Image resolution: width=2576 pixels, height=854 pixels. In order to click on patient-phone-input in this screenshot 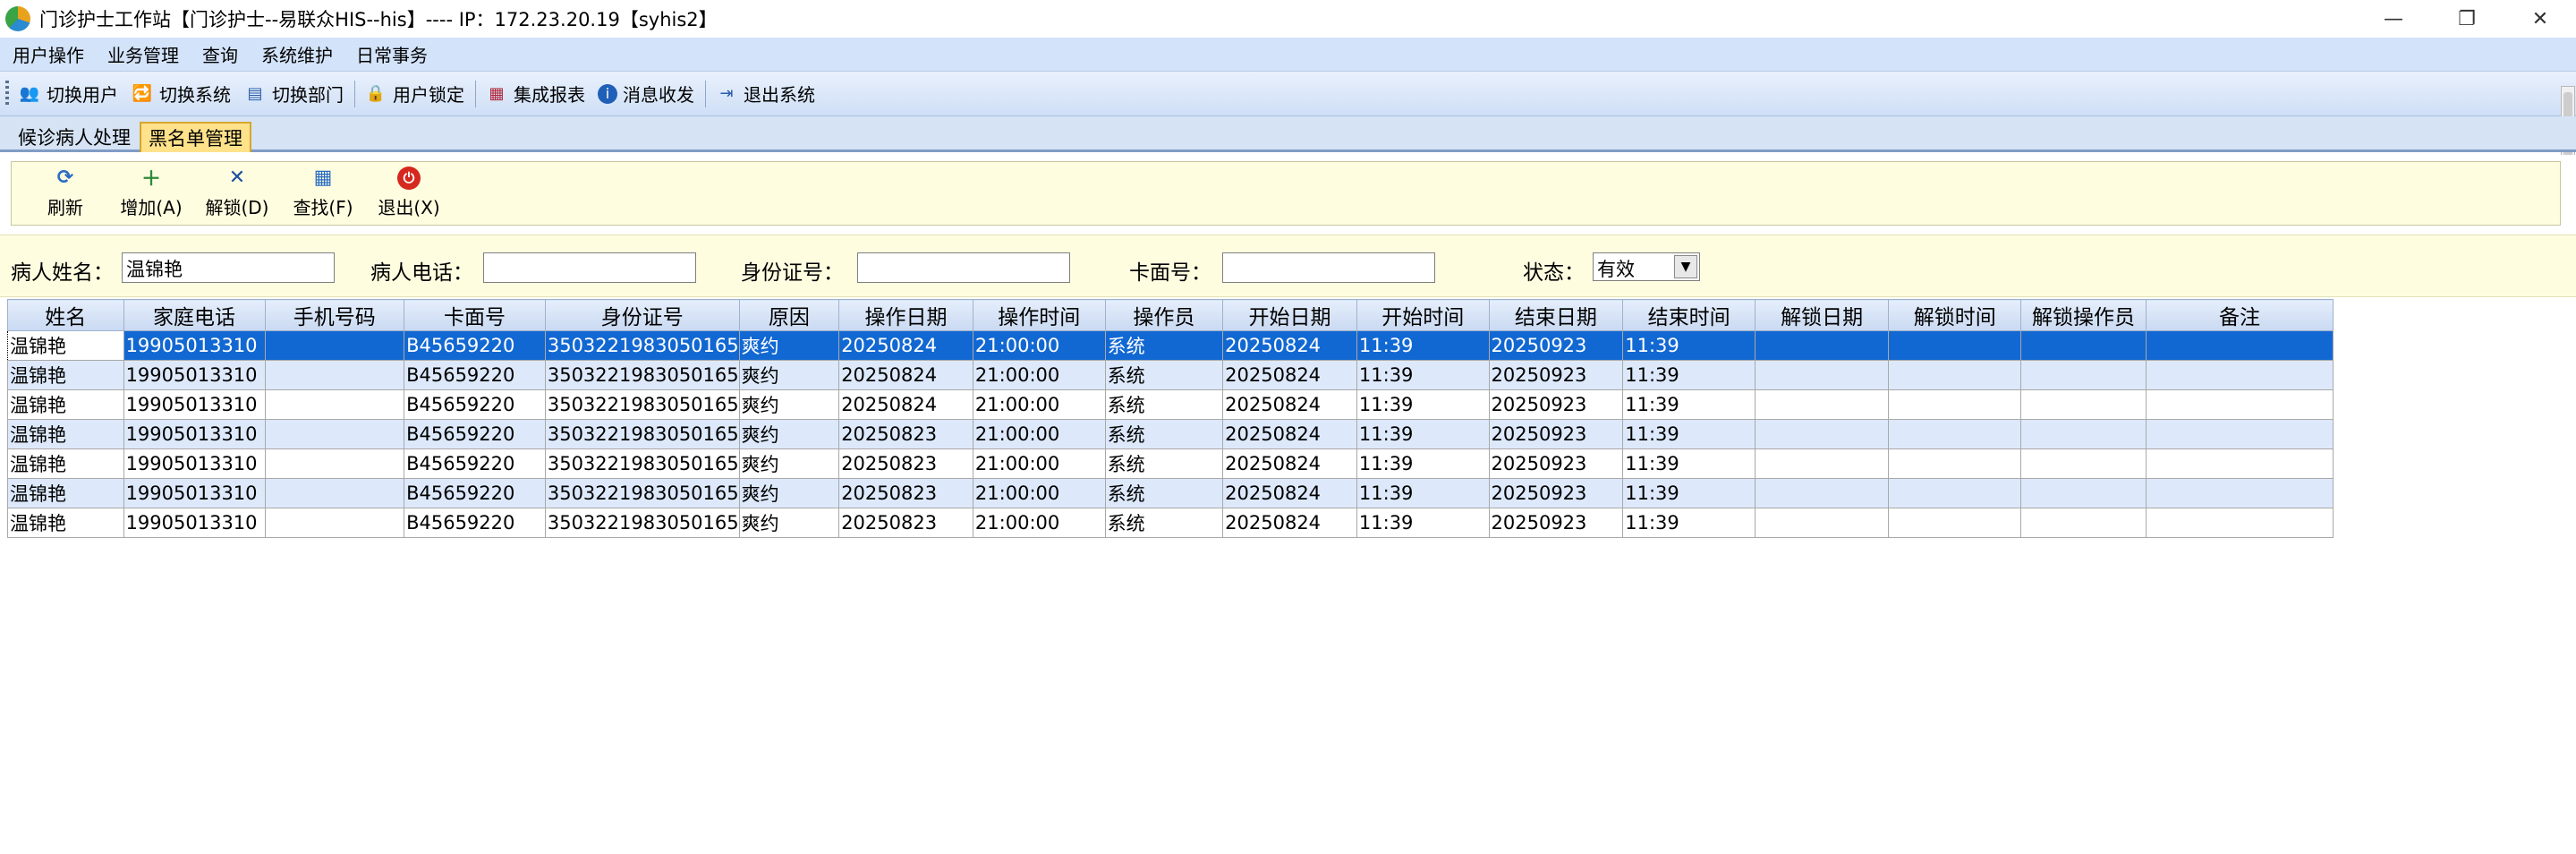, I will do `click(589, 267)`.